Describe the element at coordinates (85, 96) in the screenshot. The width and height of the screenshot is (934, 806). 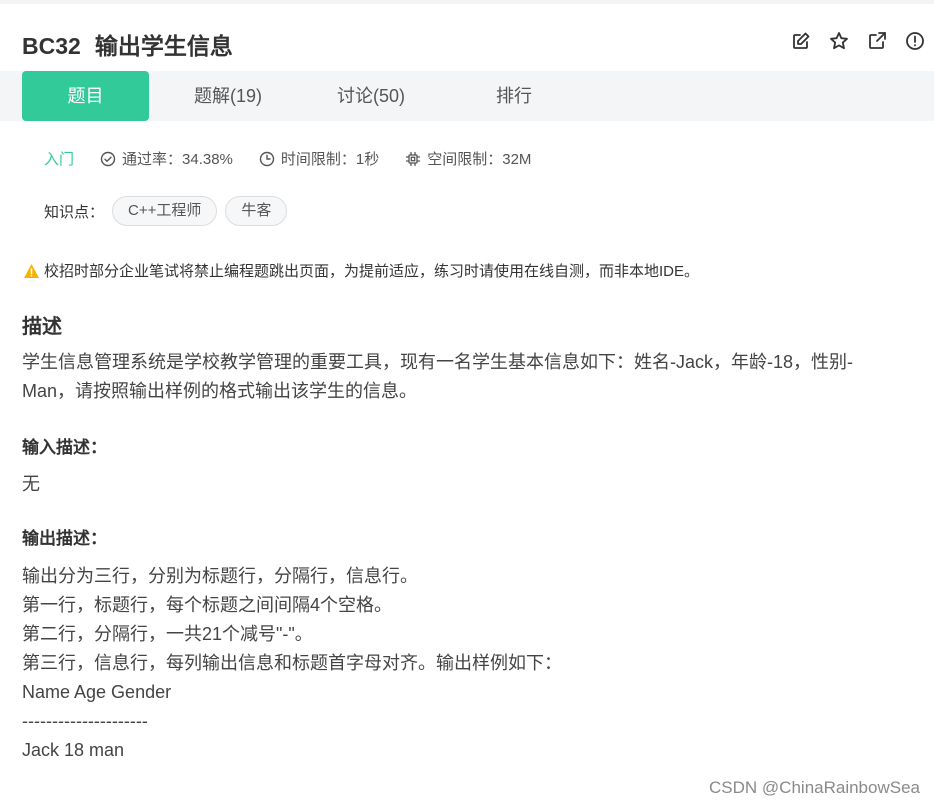
I see `tab-problem: 题目` at that location.